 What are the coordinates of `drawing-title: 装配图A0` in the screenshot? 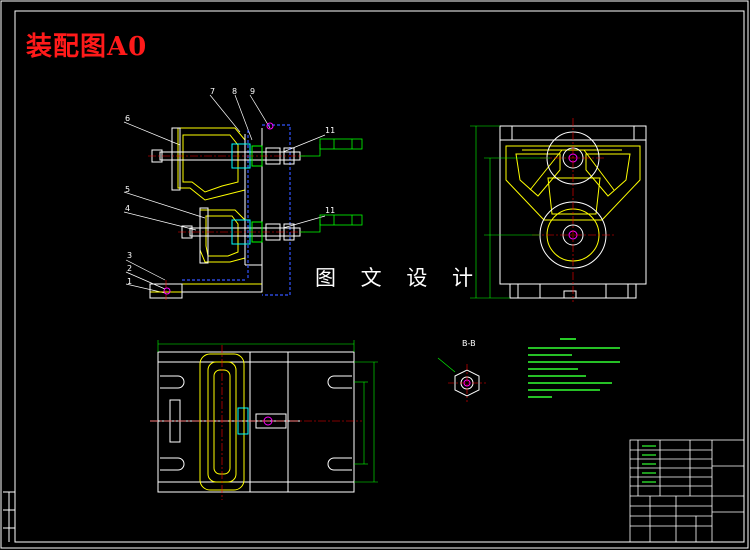 It's located at (87, 47).